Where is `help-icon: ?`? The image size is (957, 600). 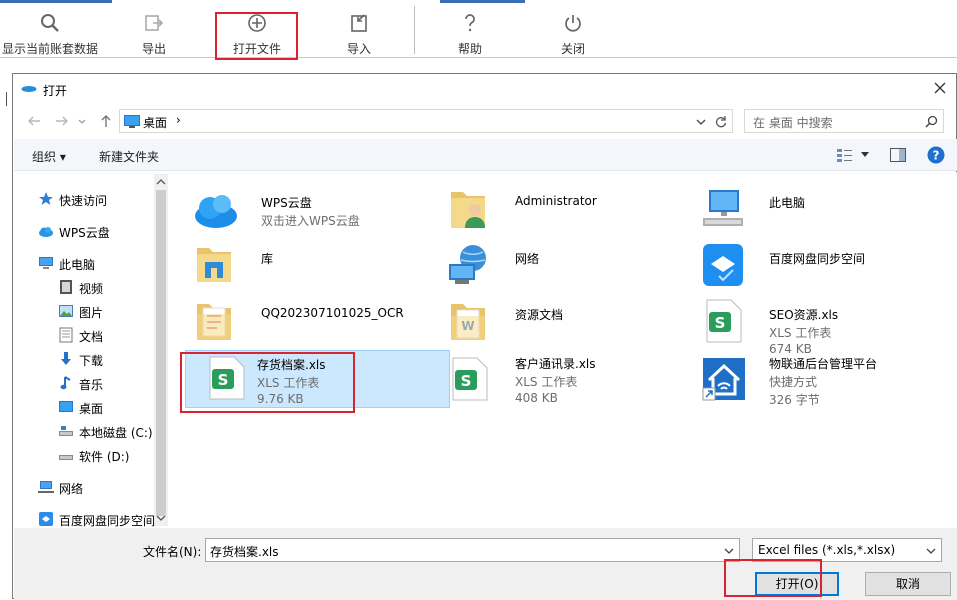 help-icon: ? is located at coordinates (936, 155).